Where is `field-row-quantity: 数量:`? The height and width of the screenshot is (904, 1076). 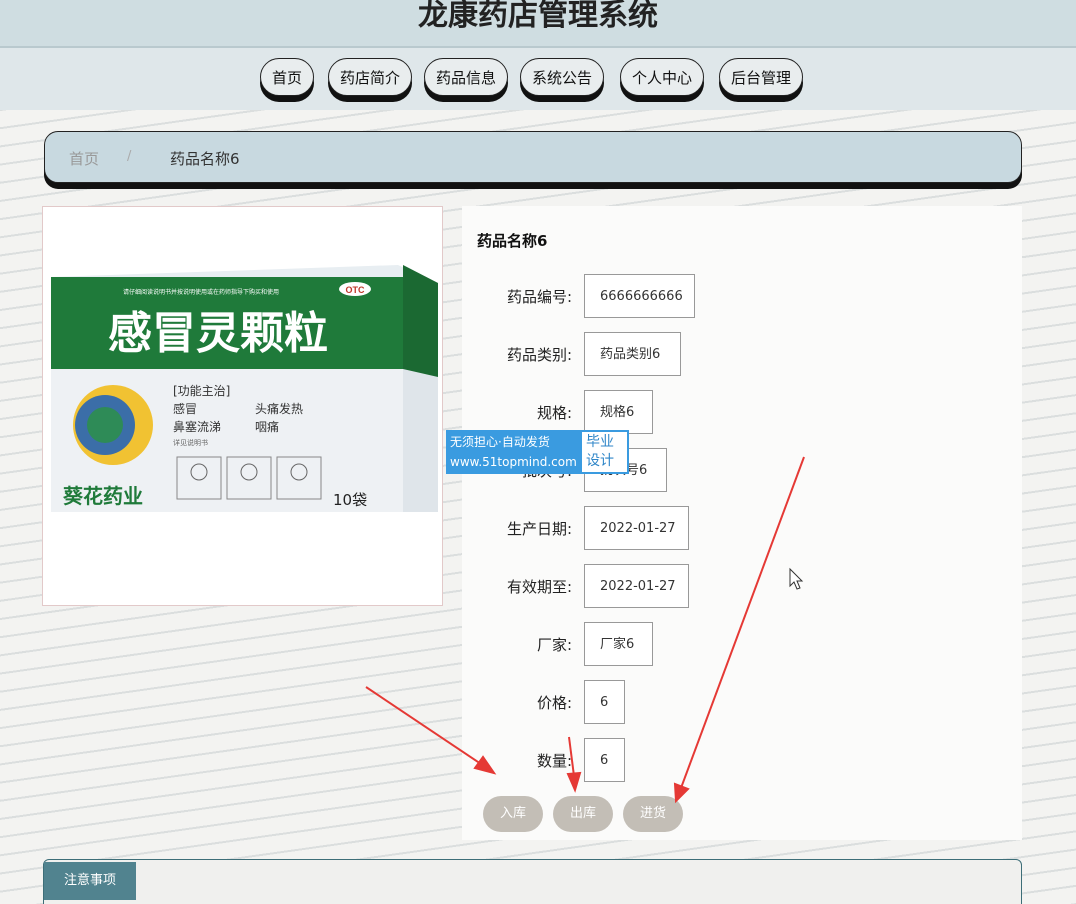
field-row-quantity: 数量: is located at coordinates (517, 761).